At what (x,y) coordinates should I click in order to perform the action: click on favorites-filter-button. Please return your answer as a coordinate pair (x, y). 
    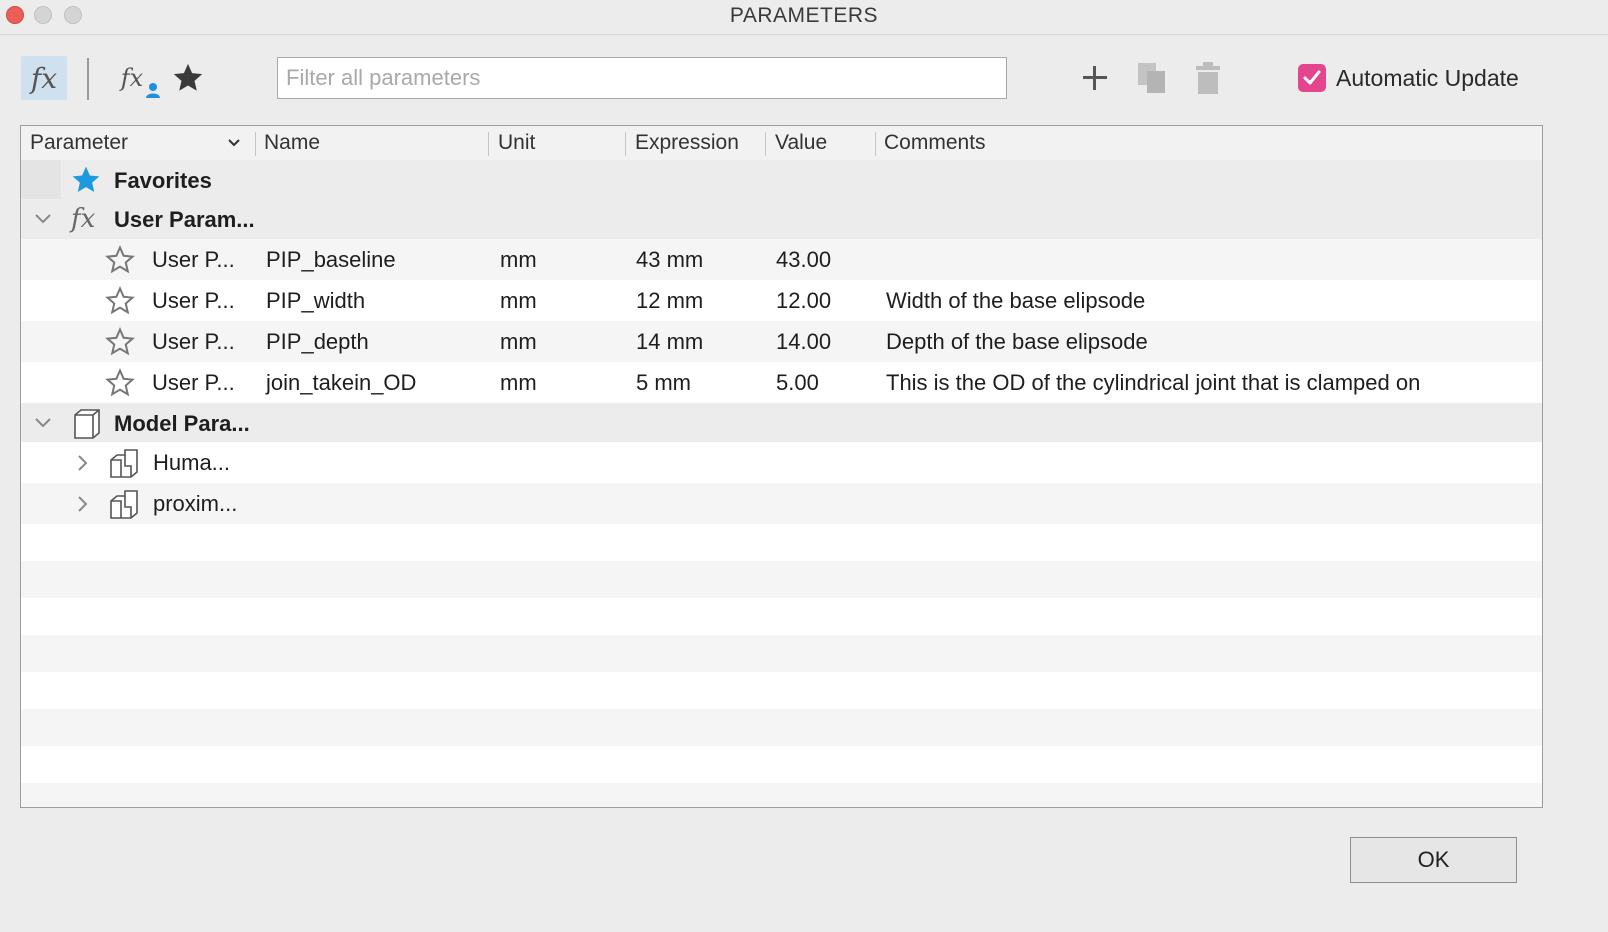
    Looking at the image, I should click on (188, 78).